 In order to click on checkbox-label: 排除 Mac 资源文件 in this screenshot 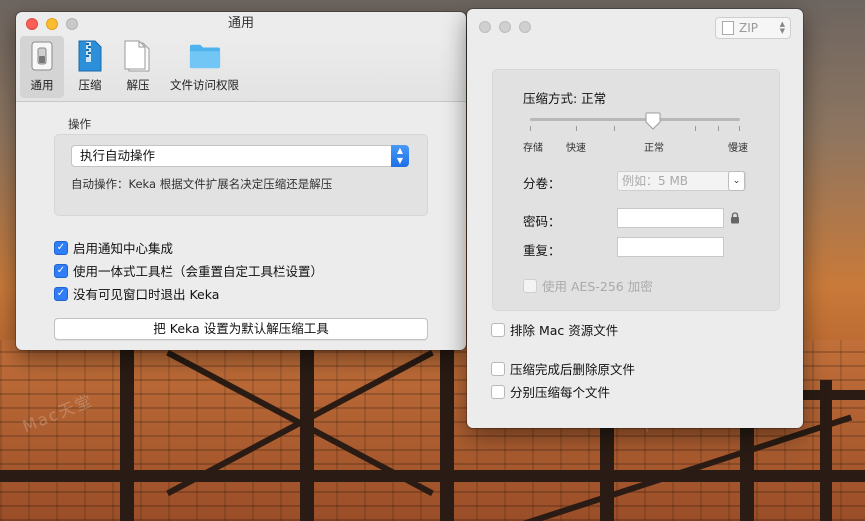, I will do `click(564, 330)`.